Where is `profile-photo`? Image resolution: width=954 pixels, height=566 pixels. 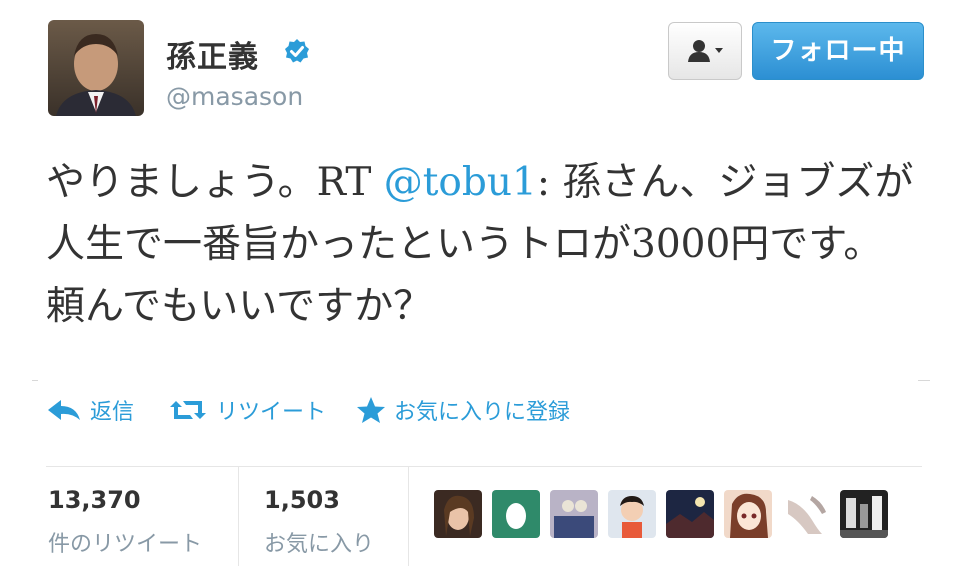 profile-photo is located at coordinates (96, 68).